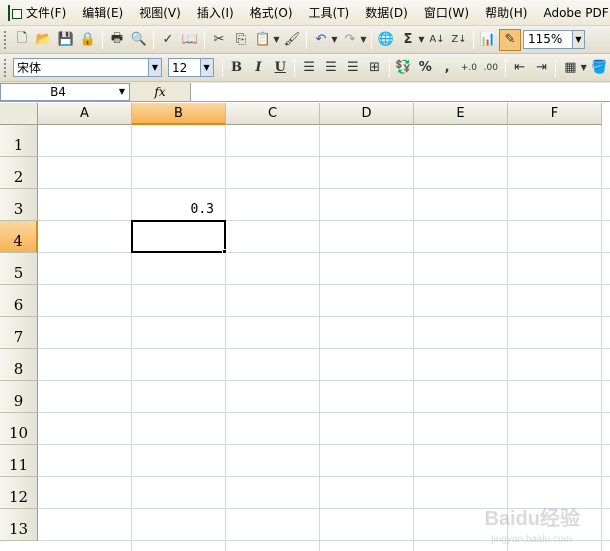 The image size is (610, 551). What do you see at coordinates (570, 68) in the screenshot?
I see `borders-icon: ▦` at bounding box center [570, 68].